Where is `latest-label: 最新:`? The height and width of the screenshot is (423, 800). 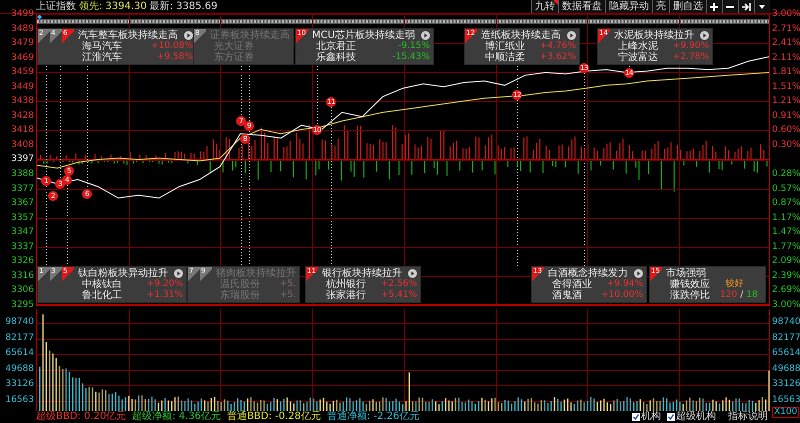 latest-label: 最新: is located at coordinates (162, 6).